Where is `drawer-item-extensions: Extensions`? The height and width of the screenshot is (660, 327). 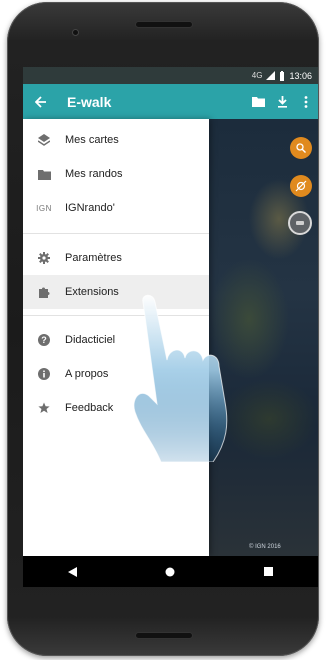
drawer-item-extensions: Extensions is located at coordinates (116, 292).